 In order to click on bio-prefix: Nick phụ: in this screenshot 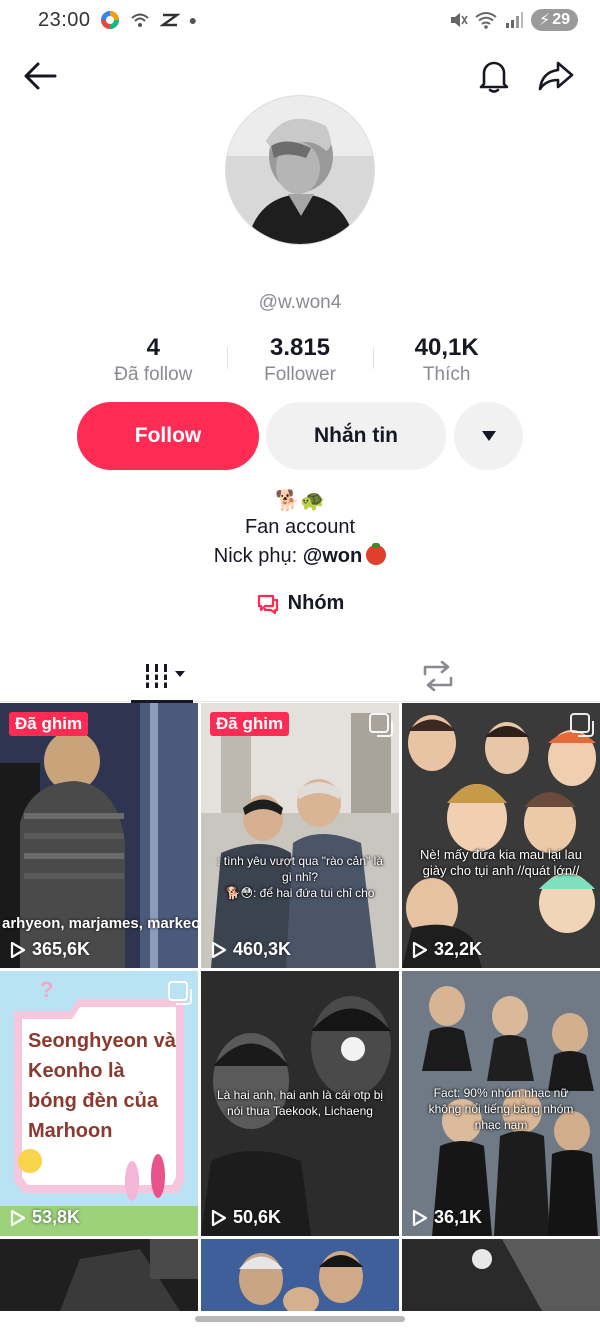, I will do `click(258, 556)`.